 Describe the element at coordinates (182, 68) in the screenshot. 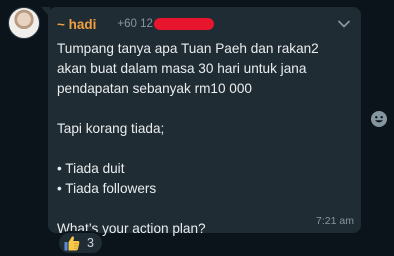

I see `message-line: akan buat dalam masa 30 hari untuk jana` at that location.